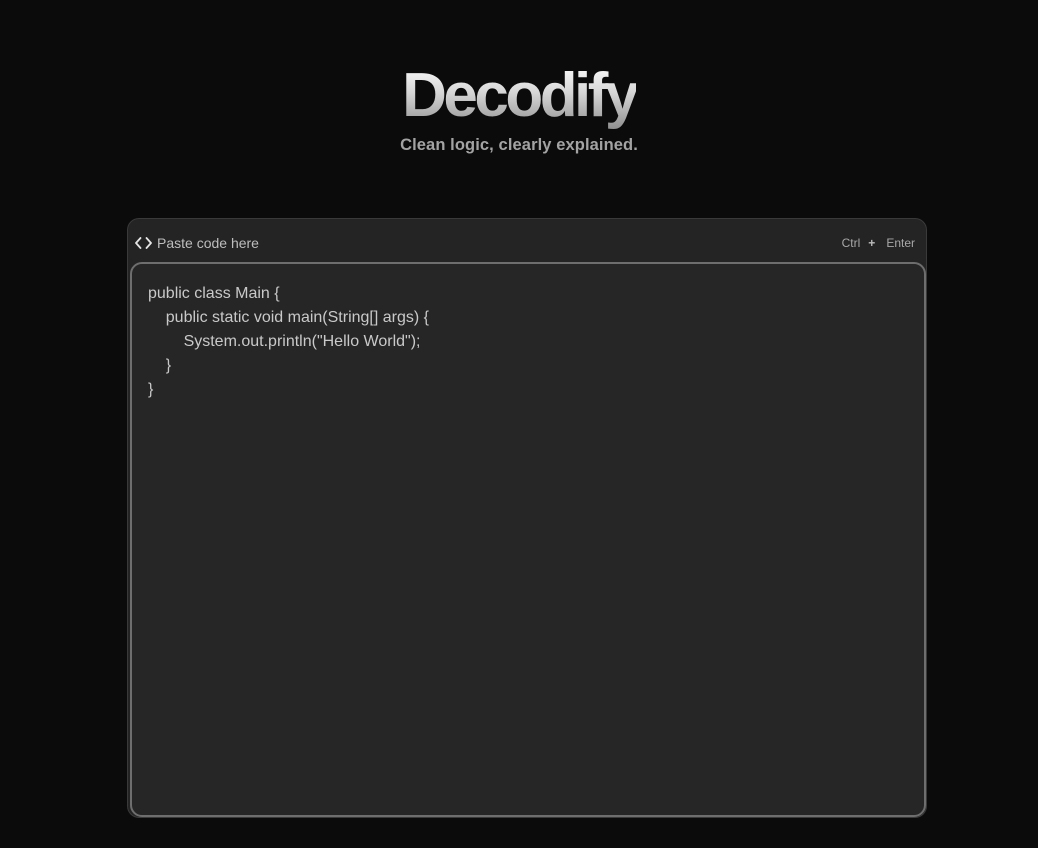  What do you see at coordinates (872, 243) in the screenshot?
I see `shortcut-plus: +` at bounding box center [872, 243].